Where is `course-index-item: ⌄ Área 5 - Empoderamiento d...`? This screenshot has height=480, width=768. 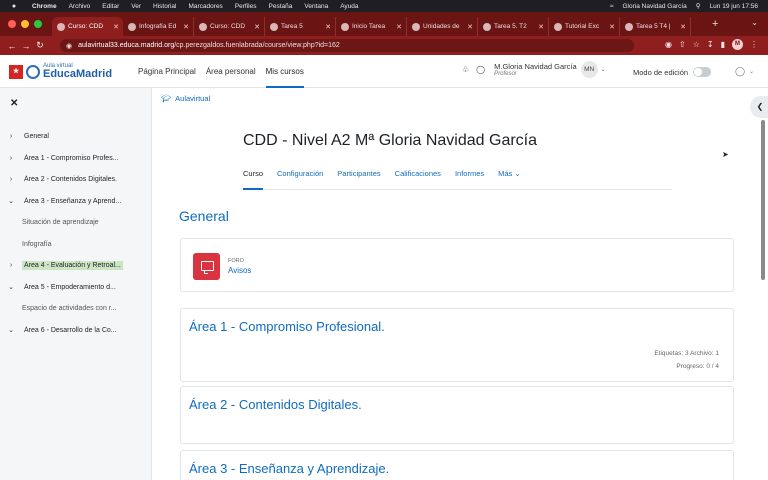
course-index-item: ⌄ Área 5 - Empoderamiento d... is located at coordinates (76, 288).